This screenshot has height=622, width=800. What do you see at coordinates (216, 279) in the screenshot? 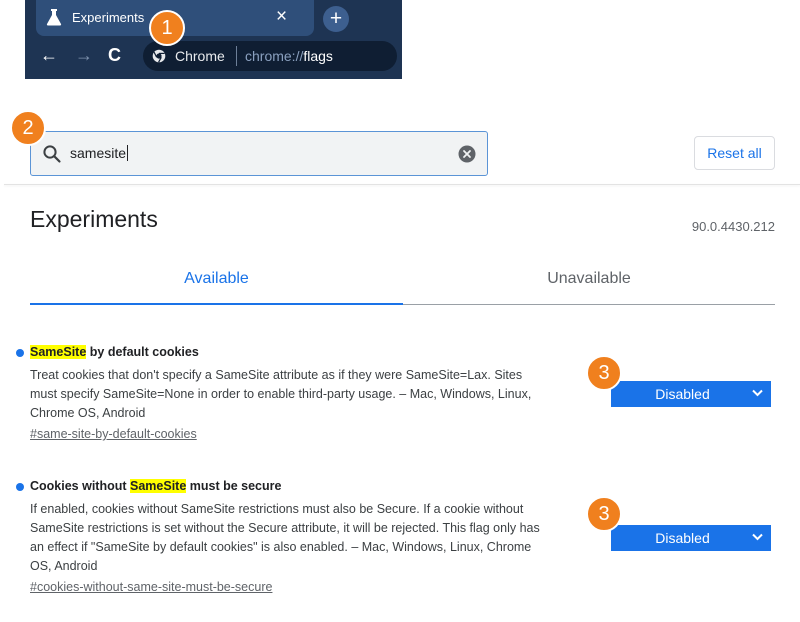
I see `tab-available: Available` at bounding box center [216, 279].